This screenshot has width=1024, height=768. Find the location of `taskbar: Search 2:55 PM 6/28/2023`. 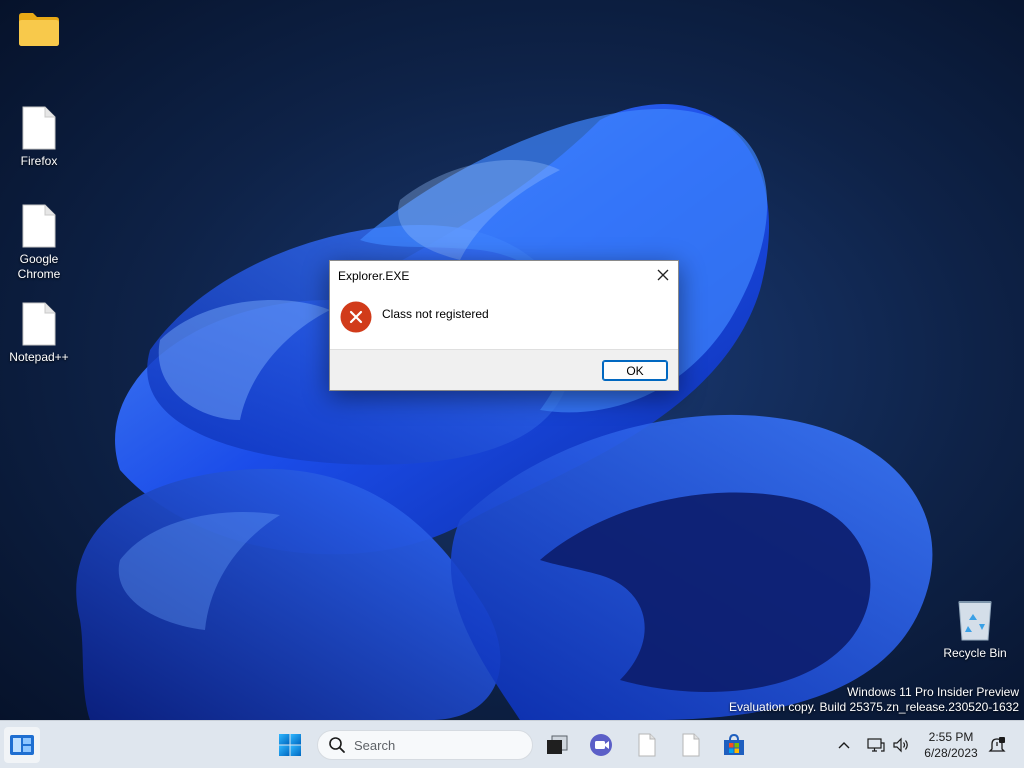

taskbar: Search 2:55 PM 6/28/2023 is located at coordinates (512, 744).